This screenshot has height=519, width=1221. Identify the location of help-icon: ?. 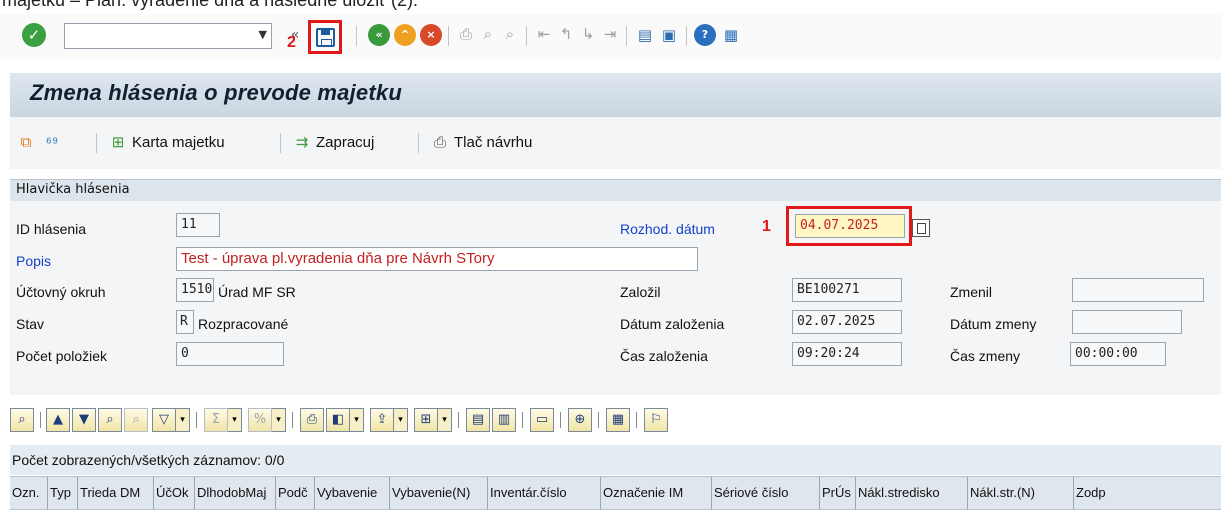
(705, 35).